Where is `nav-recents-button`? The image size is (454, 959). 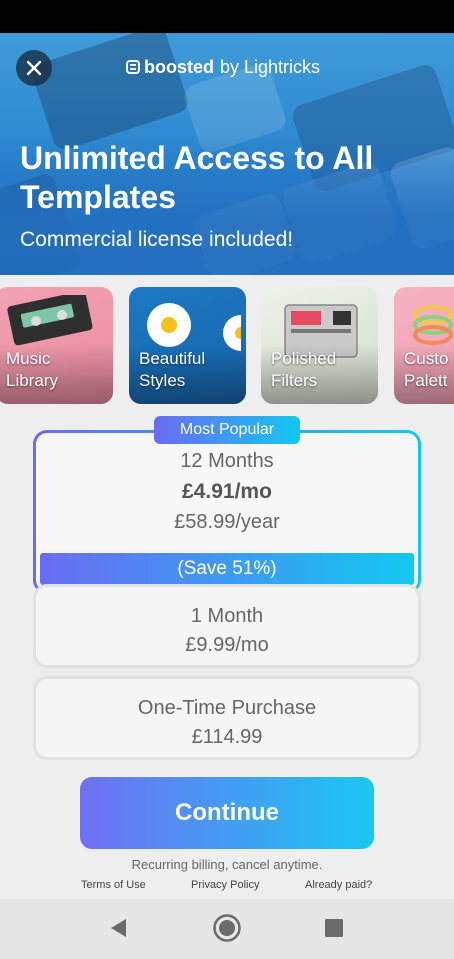 nav-recents-button is located at coordinates (334, 928).